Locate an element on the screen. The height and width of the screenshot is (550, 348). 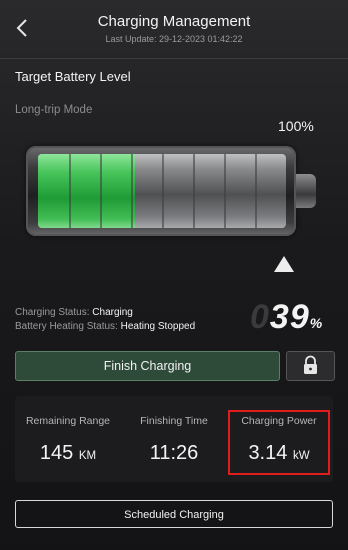
range-number: 145 is located at coordinates (56, 453).